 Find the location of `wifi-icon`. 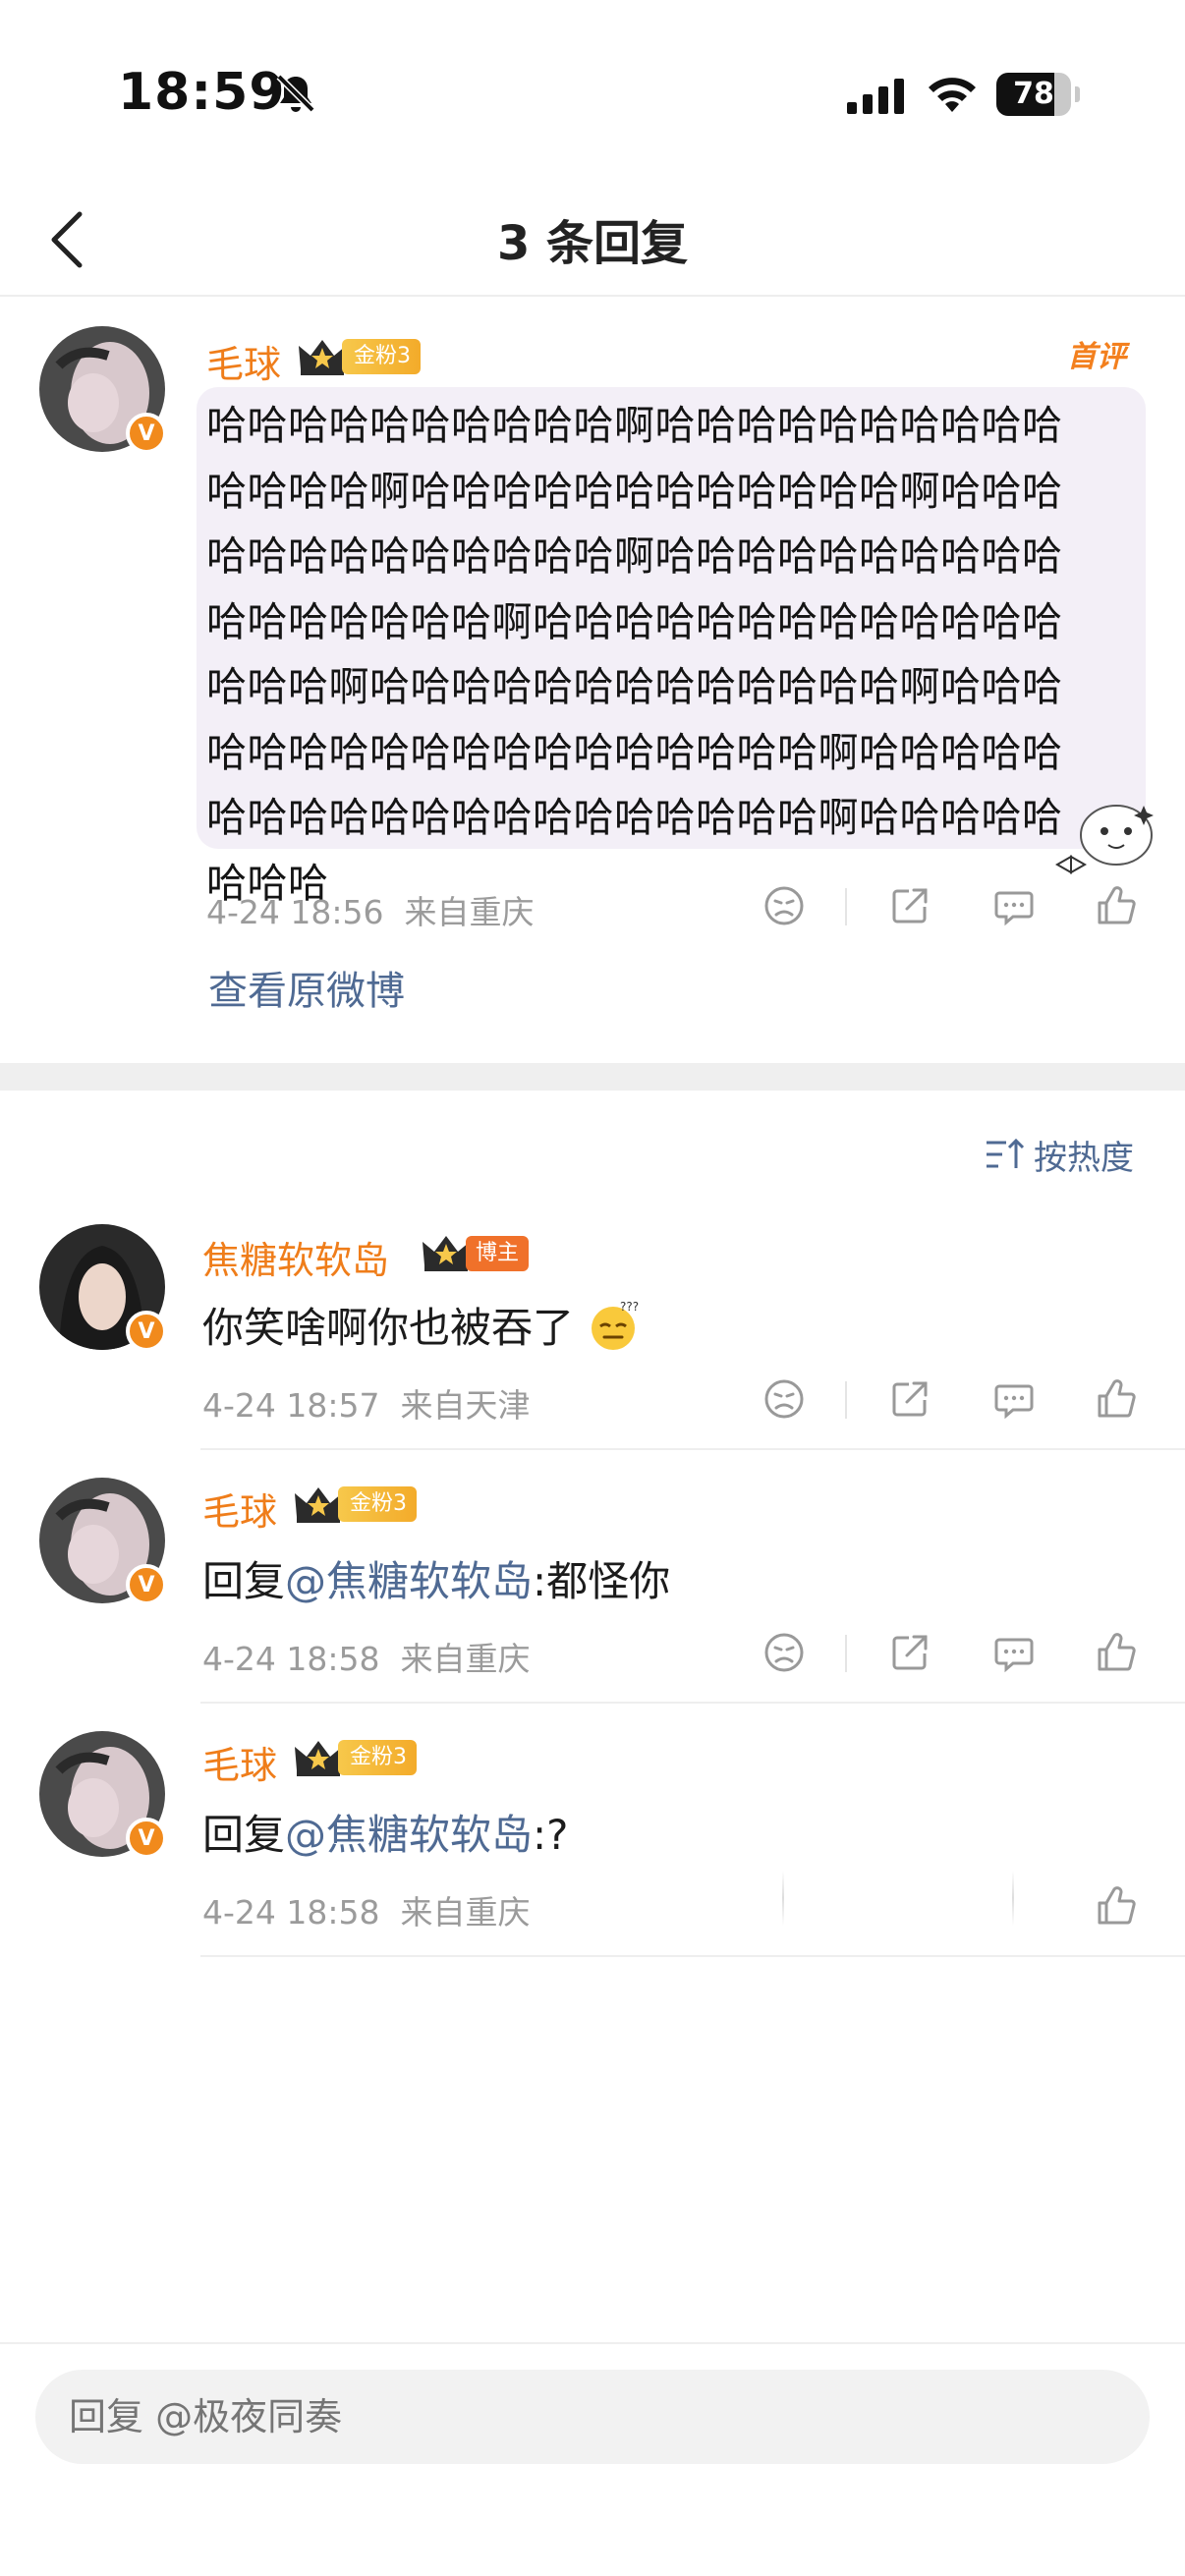

wifi-icon is located at coordinates (953, 95).